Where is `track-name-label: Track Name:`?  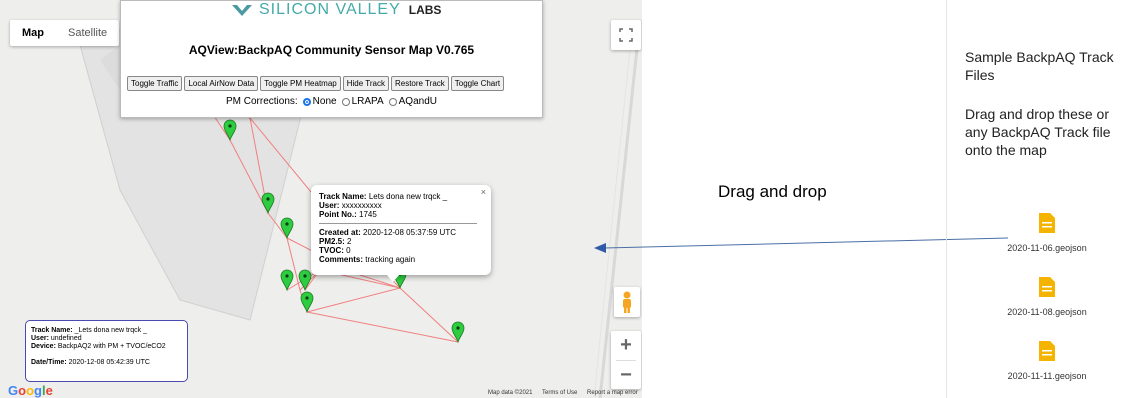 track-name-label: Track Name: is located at coordinates (343, 196).